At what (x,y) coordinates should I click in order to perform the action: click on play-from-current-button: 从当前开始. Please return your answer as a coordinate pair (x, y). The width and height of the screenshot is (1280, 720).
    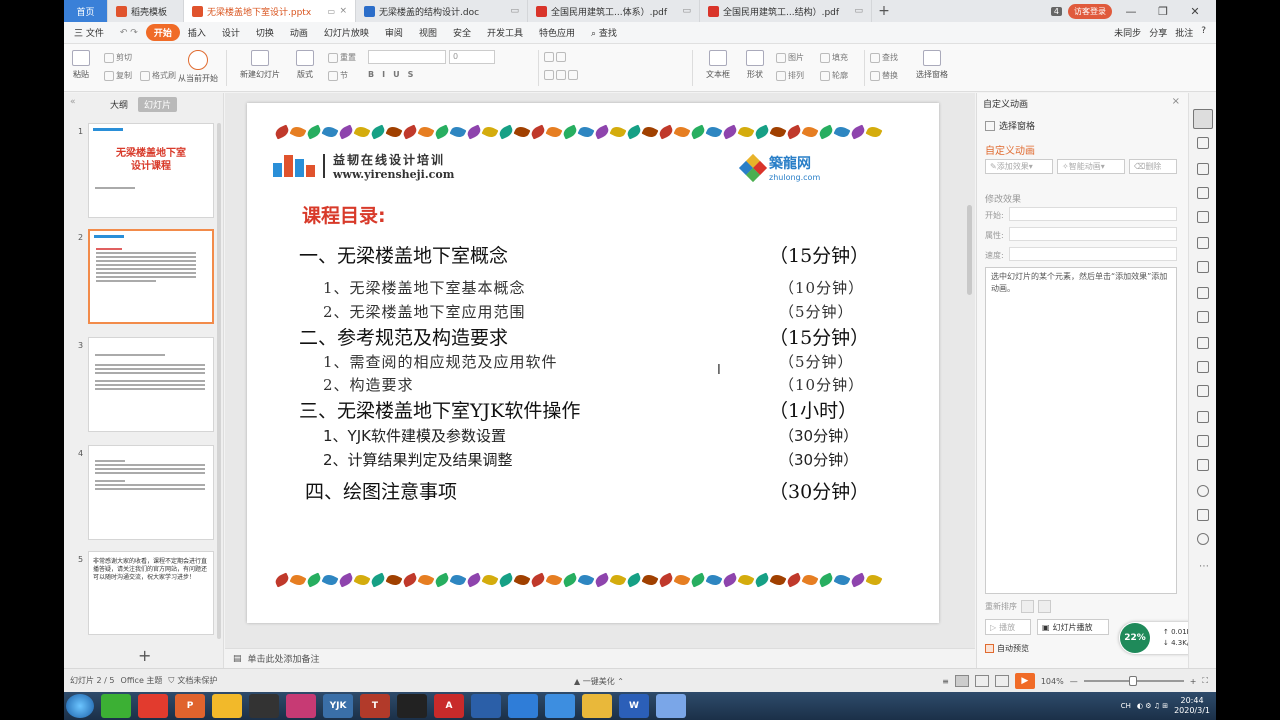
    Looking at the image, I should click on (198, 67).